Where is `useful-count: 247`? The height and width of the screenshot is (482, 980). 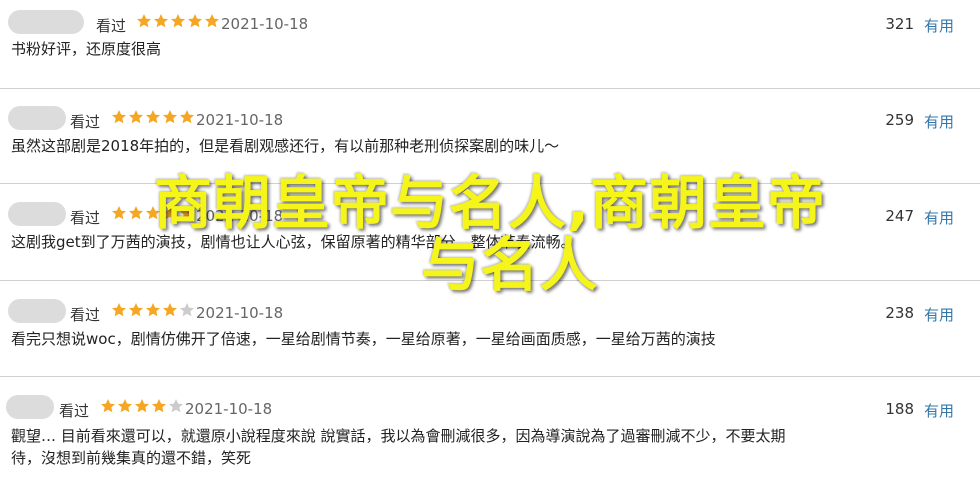
useful-count: 247 is located at coordinates (899, 216).